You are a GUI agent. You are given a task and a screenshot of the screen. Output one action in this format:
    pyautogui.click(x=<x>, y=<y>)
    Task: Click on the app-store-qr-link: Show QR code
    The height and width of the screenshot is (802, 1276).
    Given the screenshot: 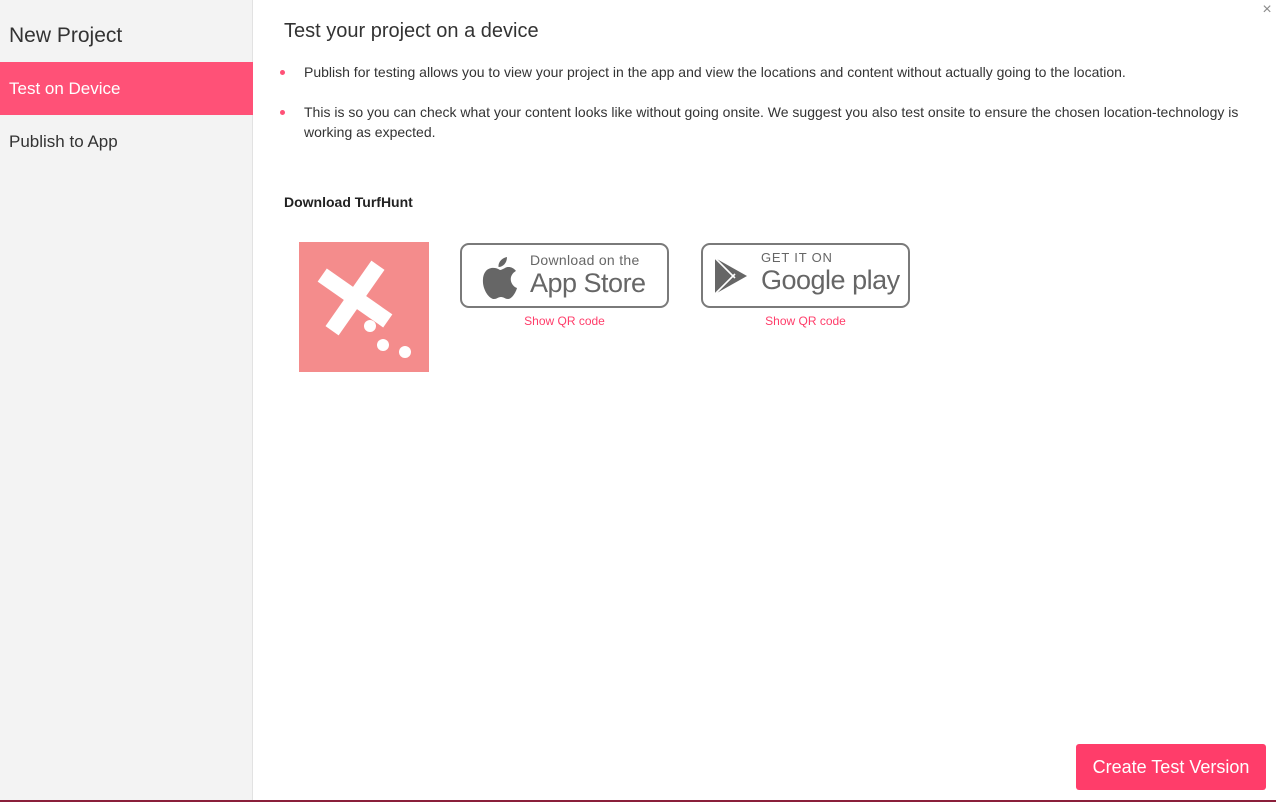 What is the action you would take?
    pyautogui.click(x=564, y=321)
    